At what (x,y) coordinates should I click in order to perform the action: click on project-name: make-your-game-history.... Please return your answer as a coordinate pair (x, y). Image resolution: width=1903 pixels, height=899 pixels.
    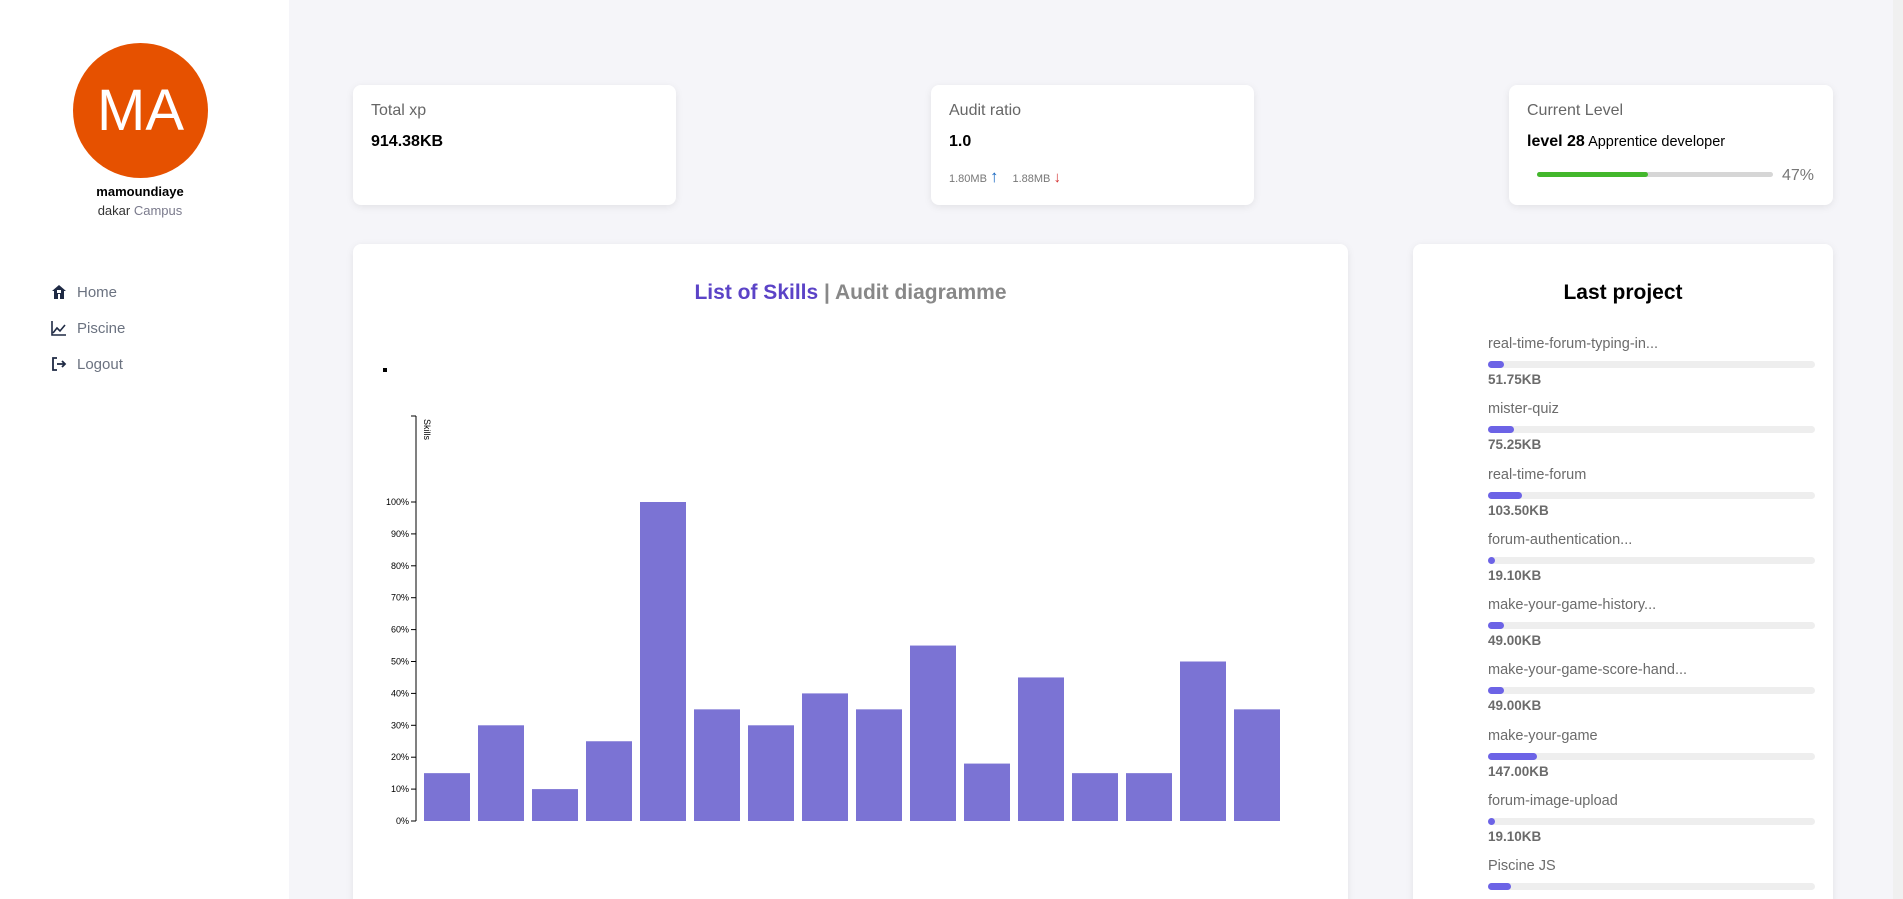
    Looking at the image, I should click on (1572, 605).